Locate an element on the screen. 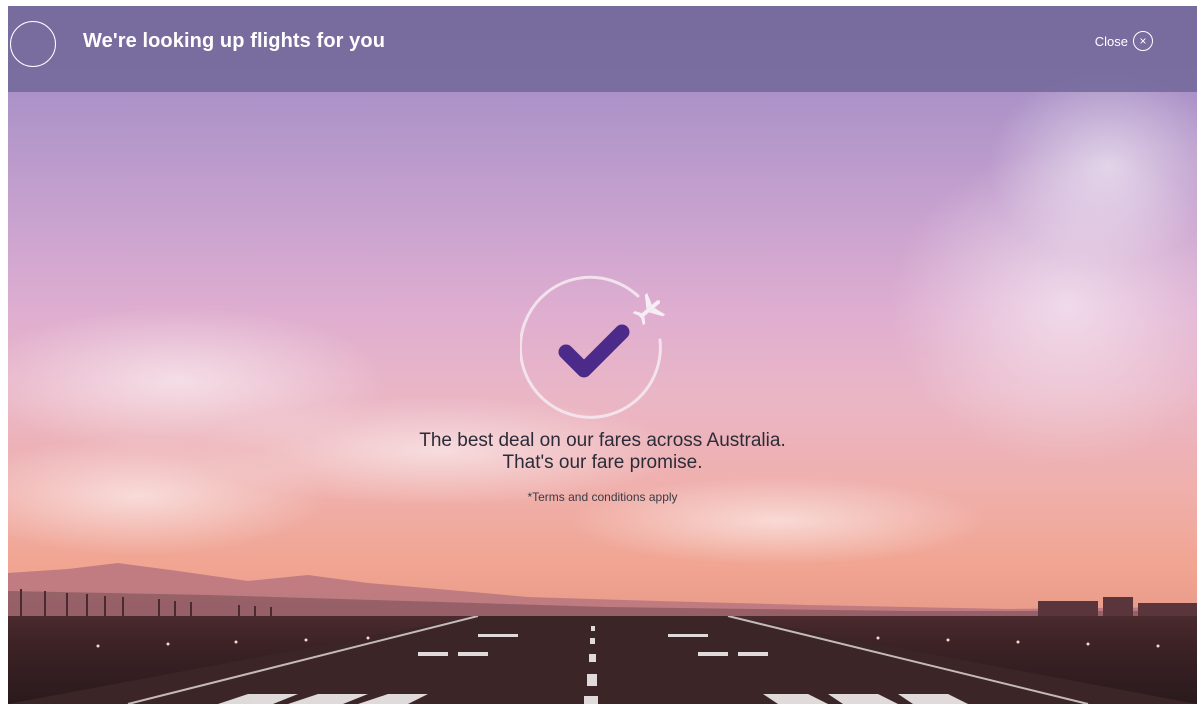 The width and height of the screenshot is (1197, 704). terms-note: *Terms and conditions apply is located at coordinates (602, 497).